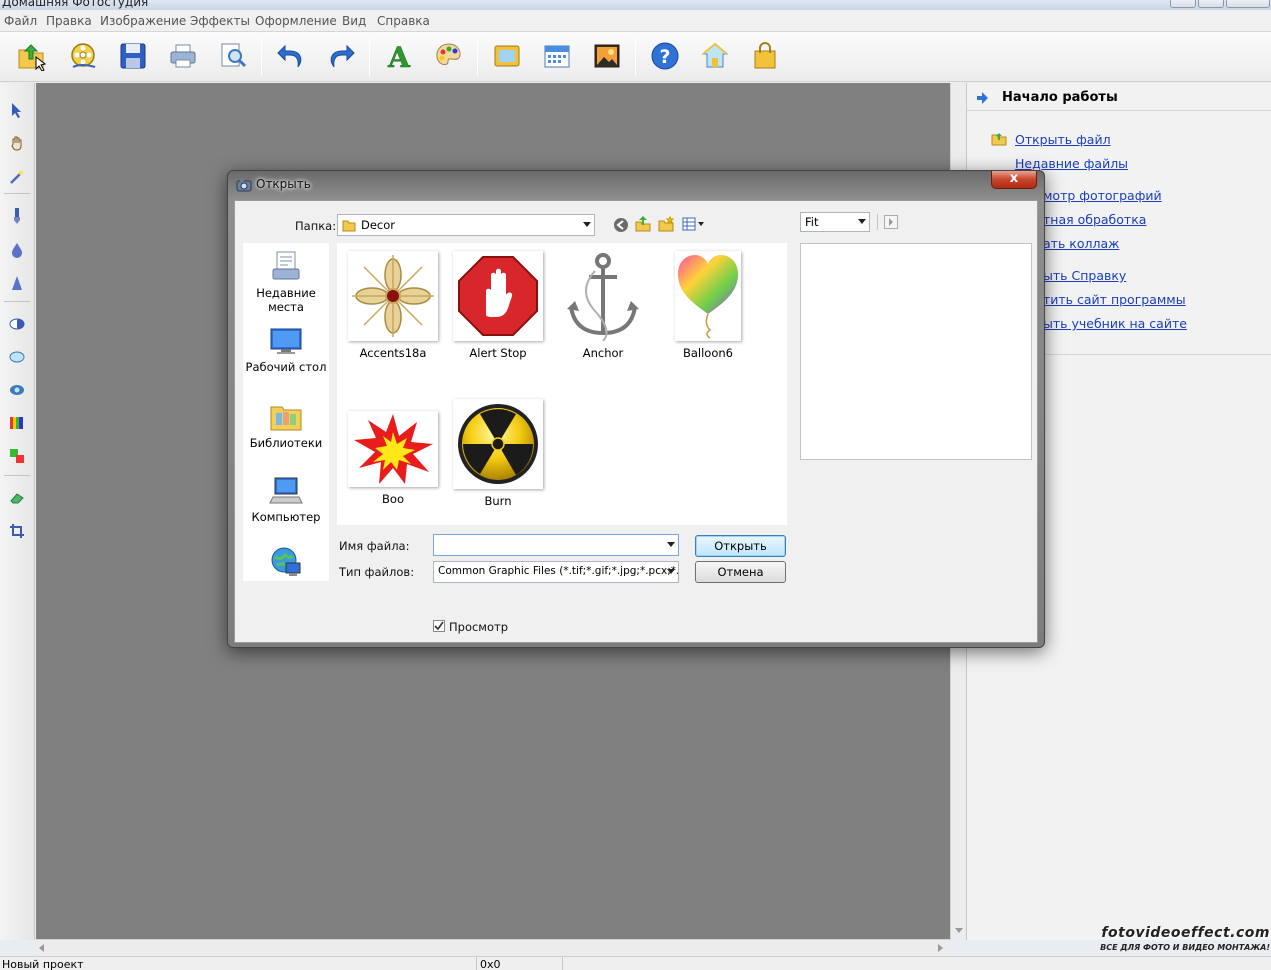 Image resolution: width=1271 pixels, height=970 pixels. What do you see at coordinates (17, 498) in the screenshot?
I see `eraser-tool-icon` at bounding box center [17, 498].